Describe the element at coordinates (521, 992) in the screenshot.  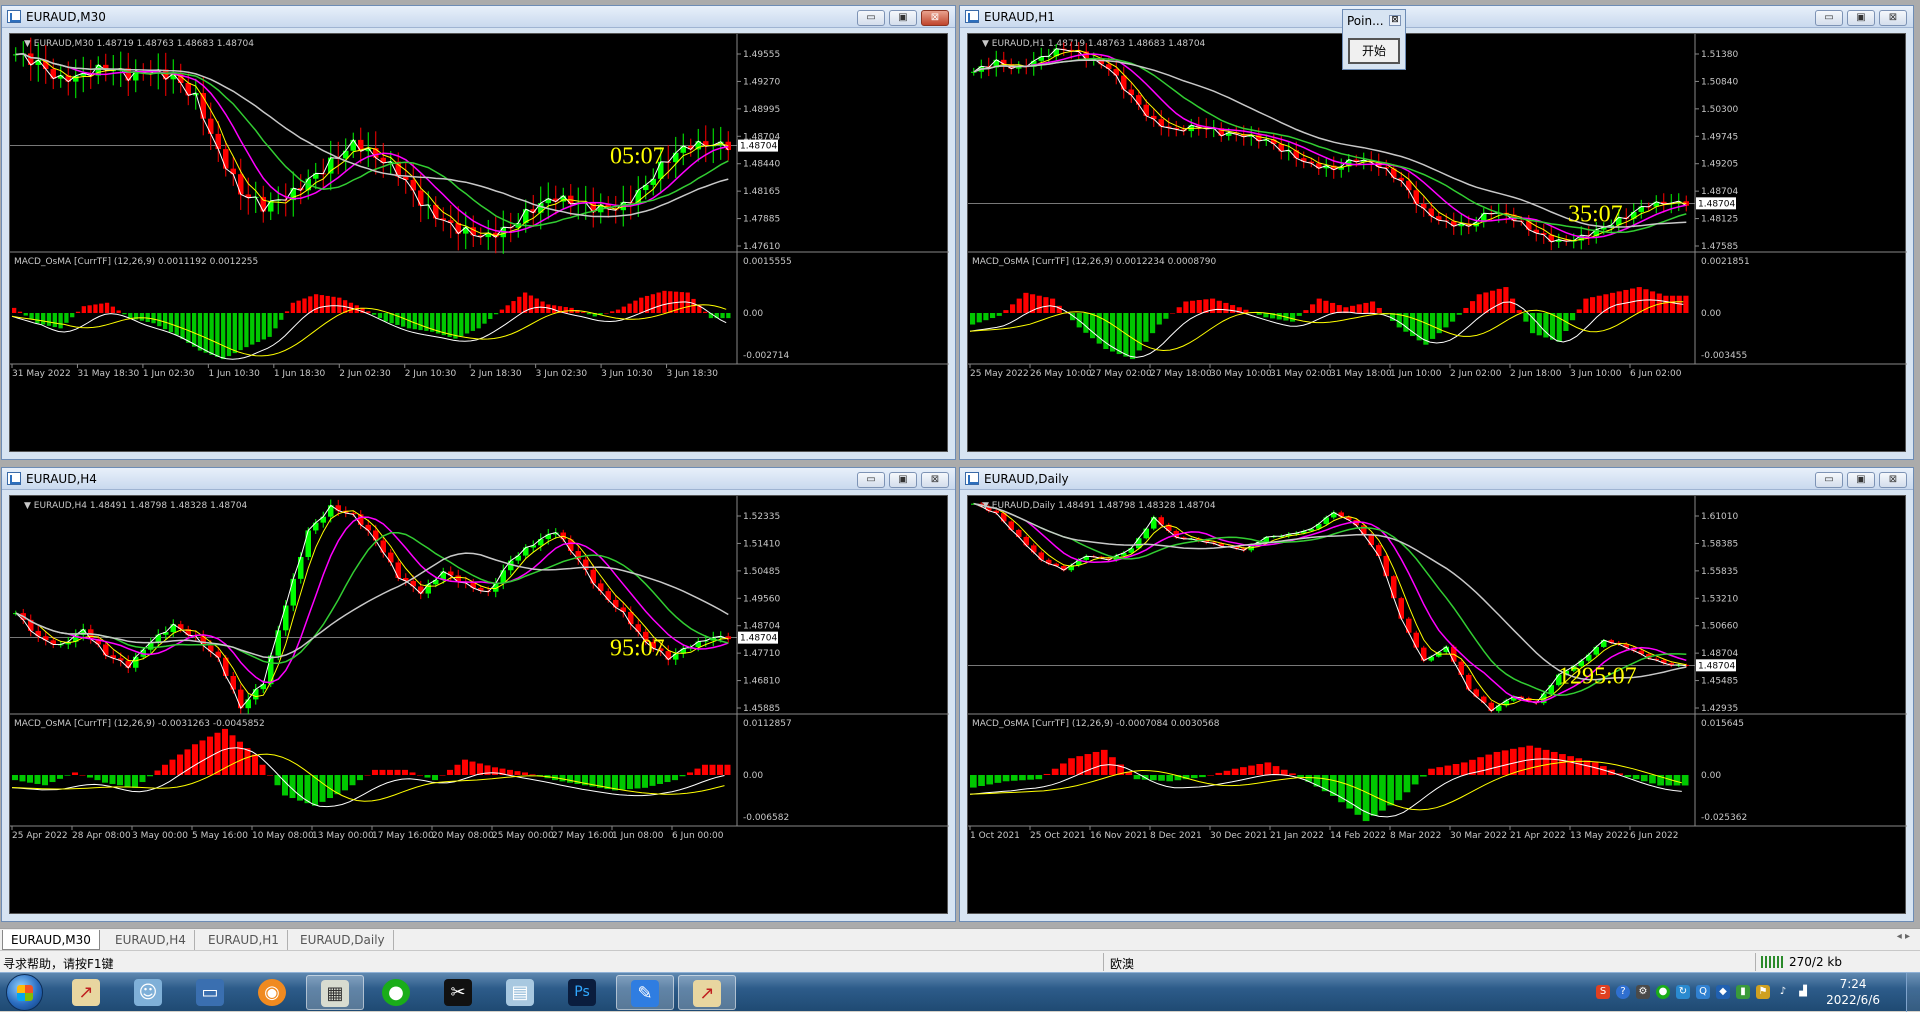
I see `taskbar-app-notepad: ▤` at that location.